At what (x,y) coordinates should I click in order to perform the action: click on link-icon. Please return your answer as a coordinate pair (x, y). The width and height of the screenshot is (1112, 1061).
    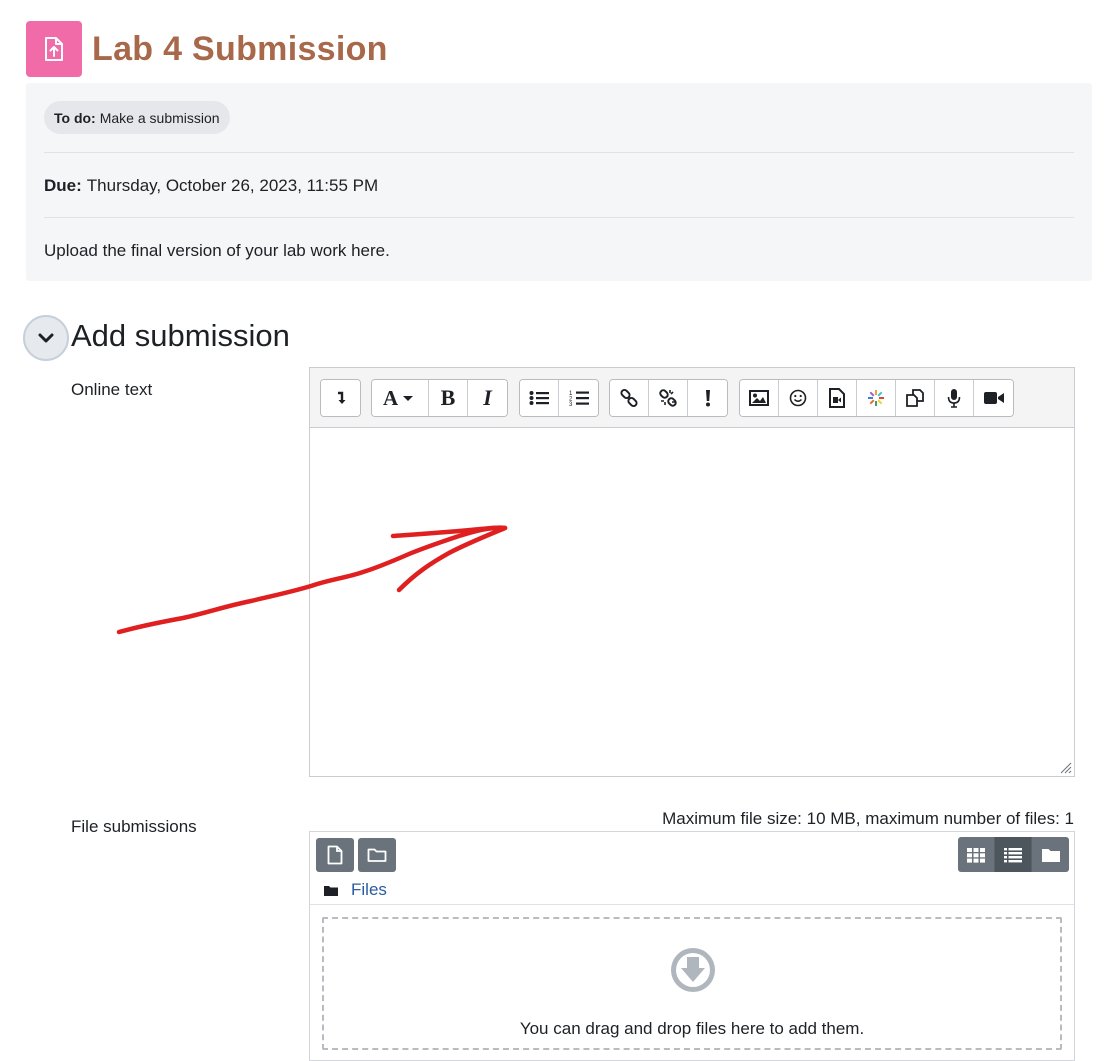
    Looking at the image, I should click on (629, 398).